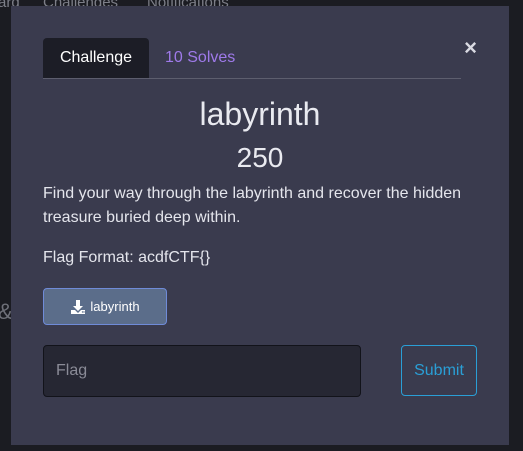  Describe the element at coordinates (200, 58) in the screenshot. I see `tab-solves: 10 Solves` at that location.